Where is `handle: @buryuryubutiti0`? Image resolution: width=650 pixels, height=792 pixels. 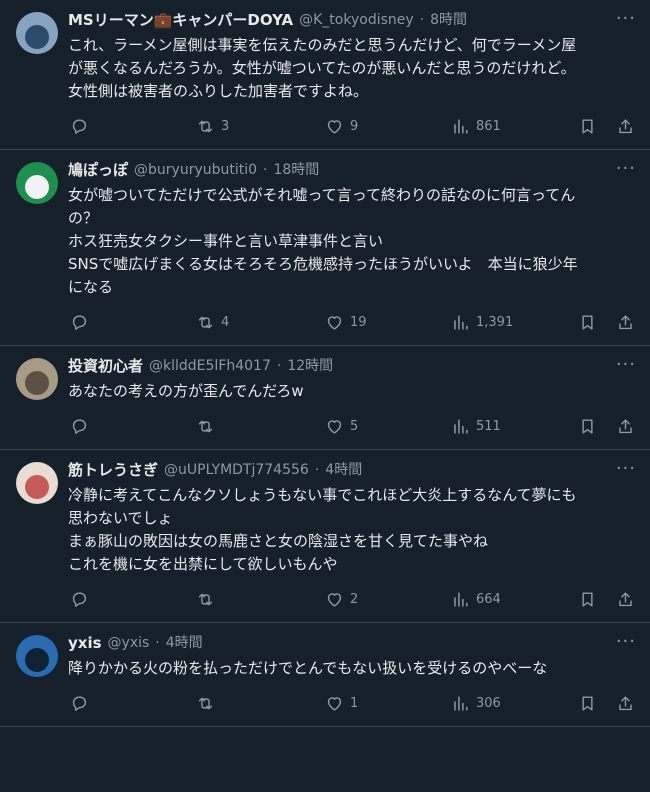
handle: @buryuryubutiti0 is located at coordinates (195, 170).